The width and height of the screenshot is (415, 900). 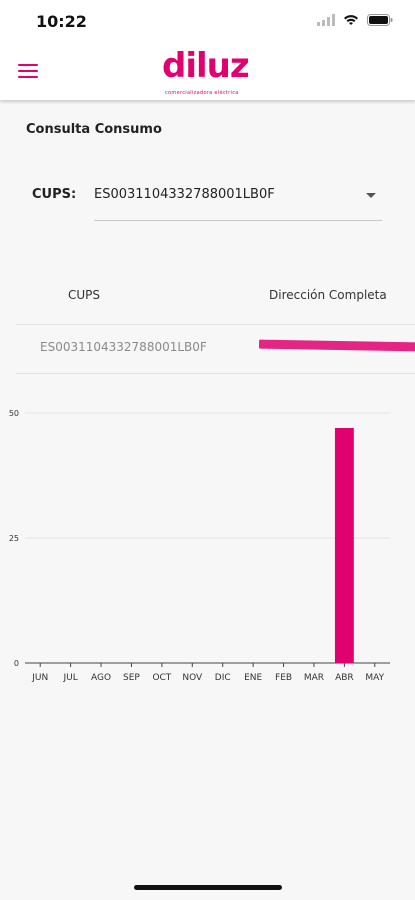 I want to click on status-time: 10:22, so click(x=61, y=21).